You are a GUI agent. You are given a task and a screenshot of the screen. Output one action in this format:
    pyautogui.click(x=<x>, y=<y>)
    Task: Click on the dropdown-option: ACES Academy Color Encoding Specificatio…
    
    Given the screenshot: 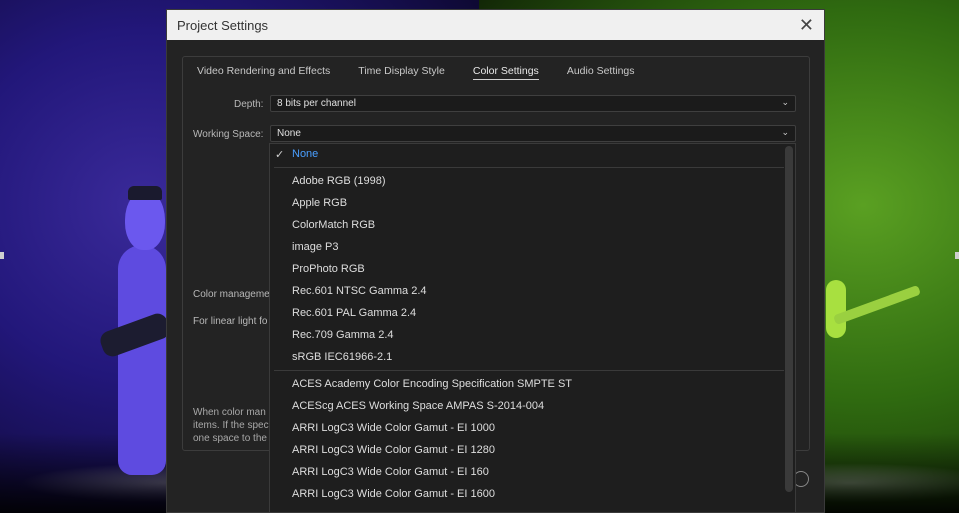 What is the action you would take?
    pyautogui.click(x=432, y=384)
    